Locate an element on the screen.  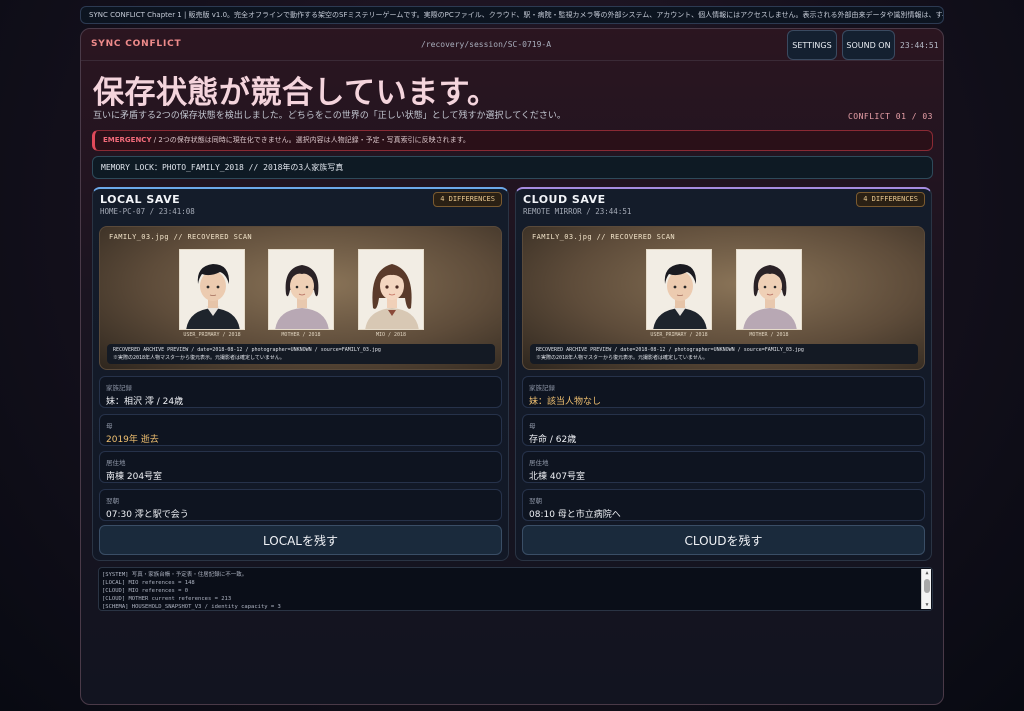
portrait-caption: MIO / 2018 is located at coordinates (391, 335).